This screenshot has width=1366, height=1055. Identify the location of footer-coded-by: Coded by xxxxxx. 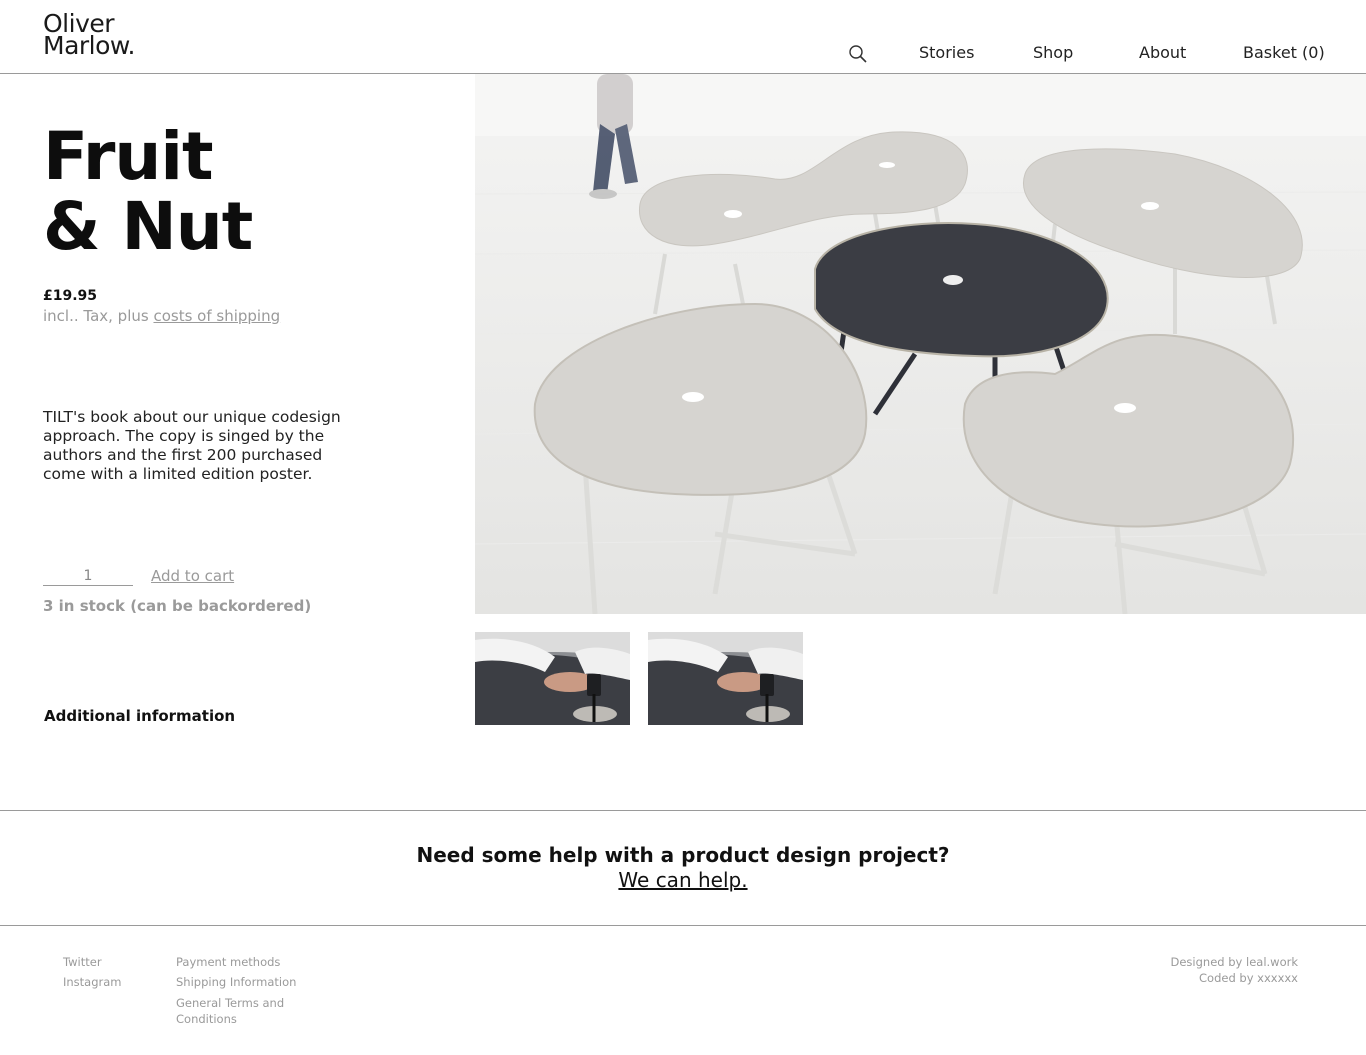
(1248, 978).